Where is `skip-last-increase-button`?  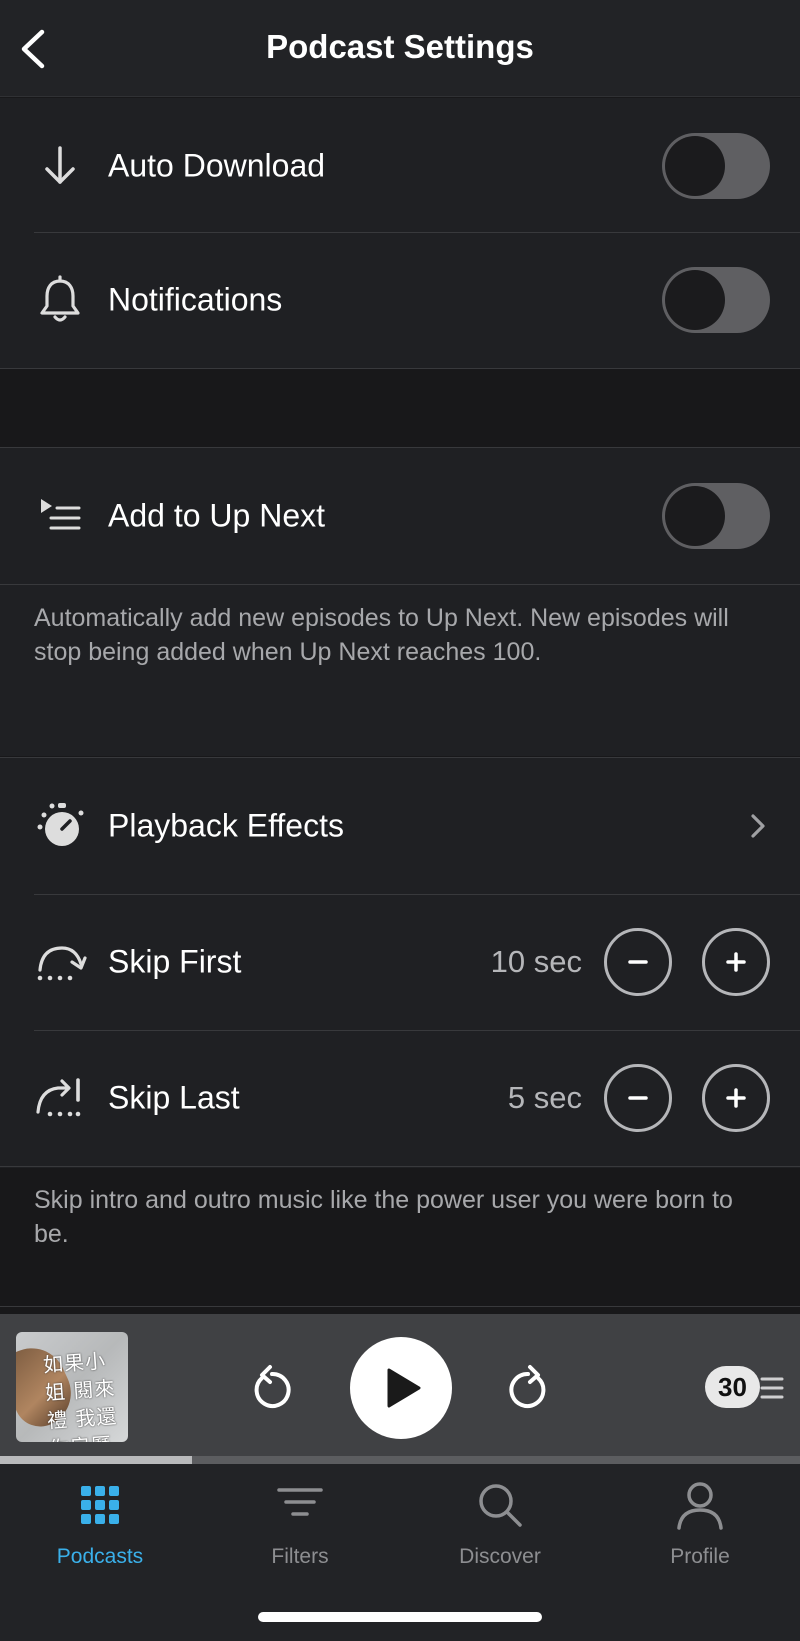
skip-last-increase-button is located at coordinates (736, 1098).